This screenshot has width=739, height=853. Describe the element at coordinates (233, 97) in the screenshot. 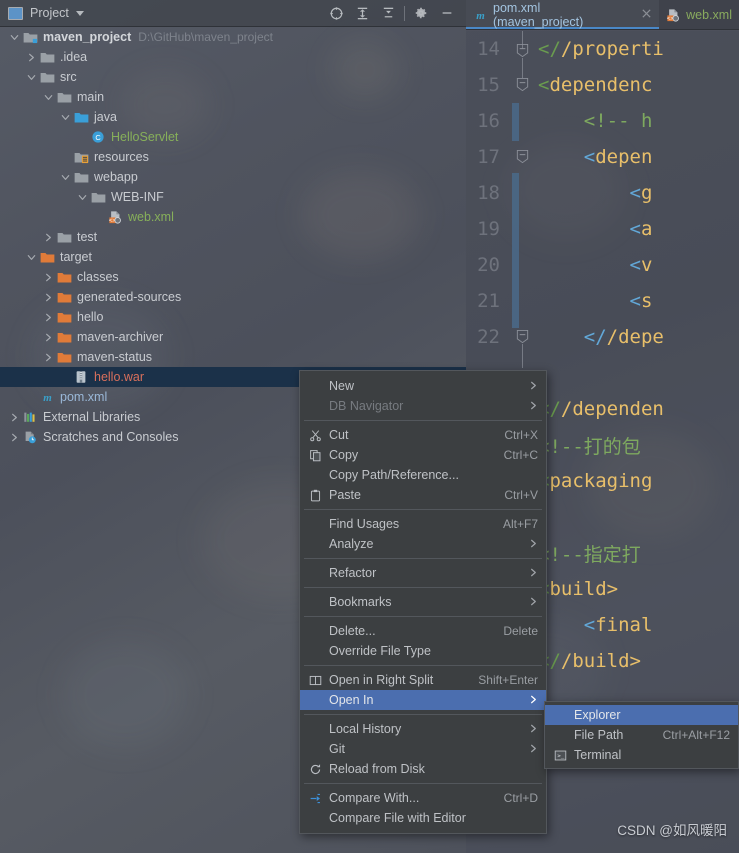

I see `tree-row: main` at that location.